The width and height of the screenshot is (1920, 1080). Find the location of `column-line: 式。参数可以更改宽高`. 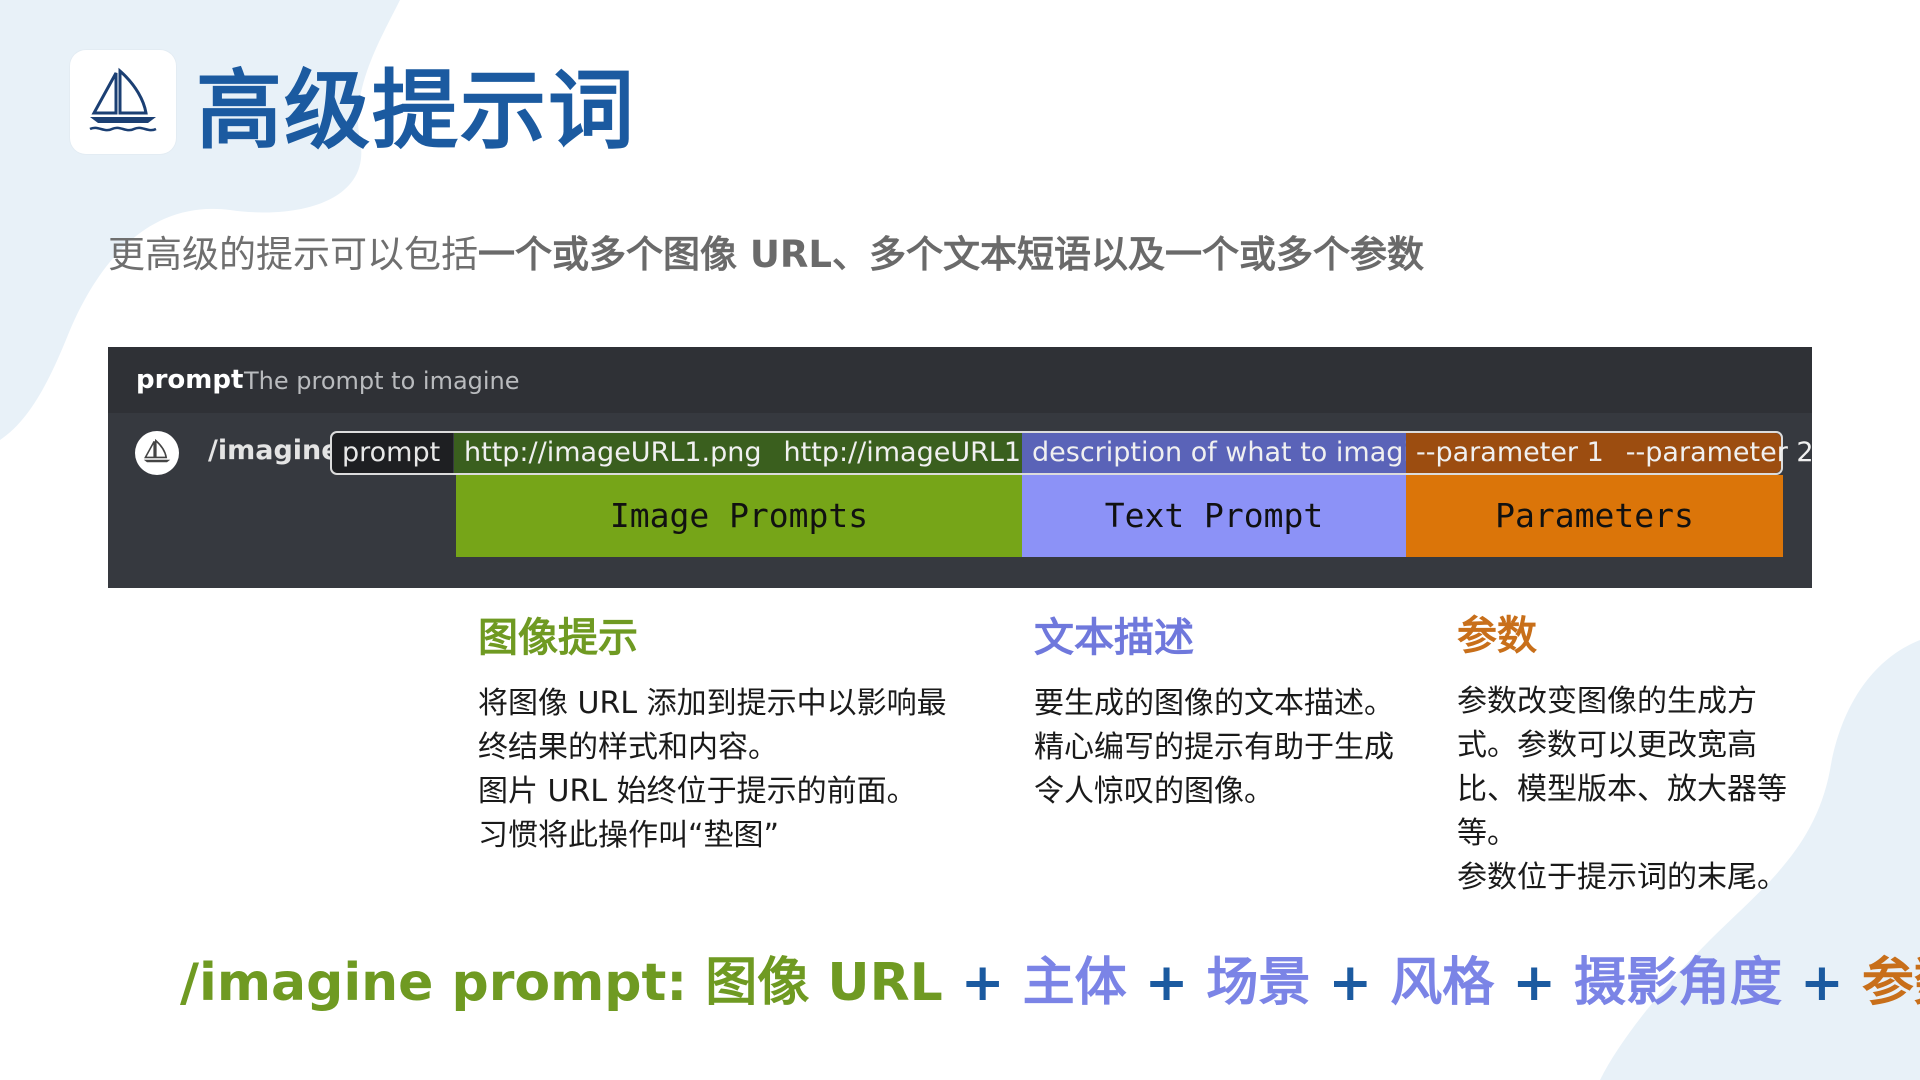

column-line: 式。参数可以更改宽高 is located at coordinates (1607, 745).